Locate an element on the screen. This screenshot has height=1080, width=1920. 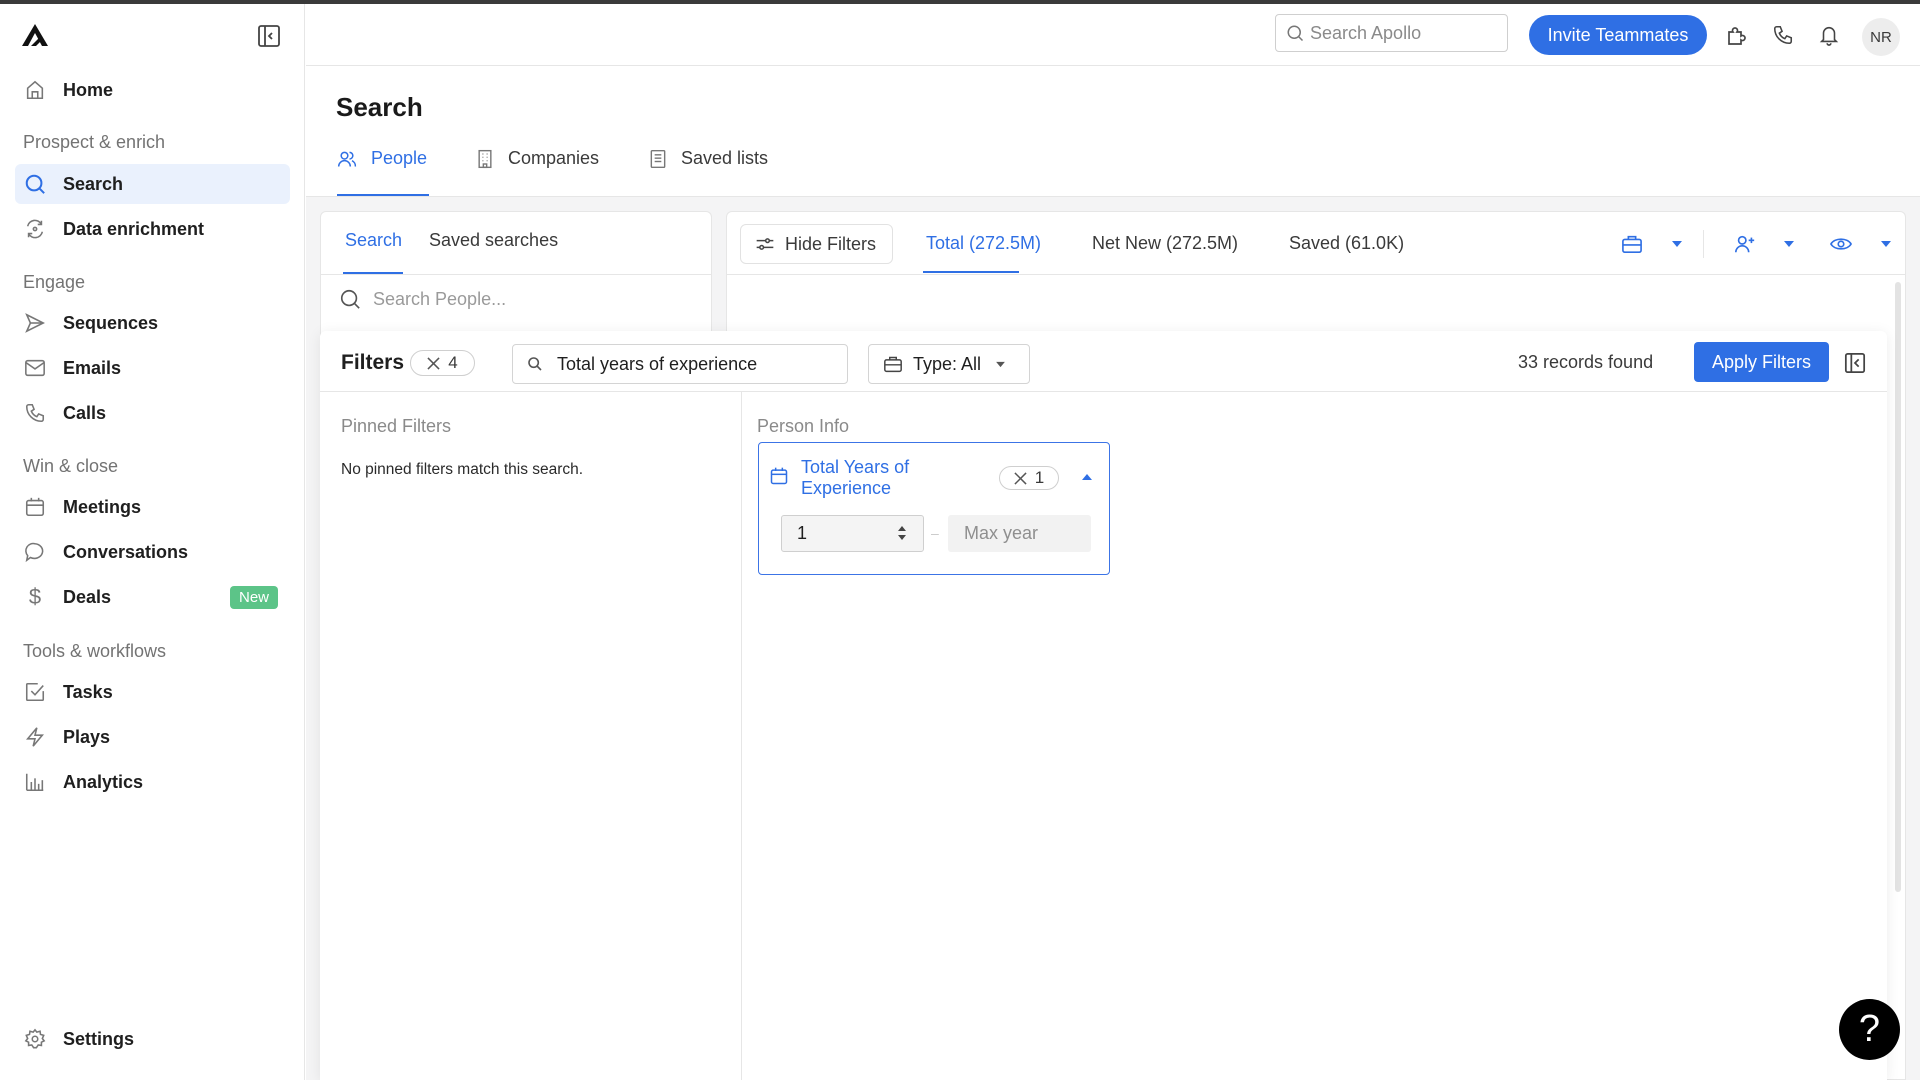
min-years-input: 1 is located at coordinates (852, 533).